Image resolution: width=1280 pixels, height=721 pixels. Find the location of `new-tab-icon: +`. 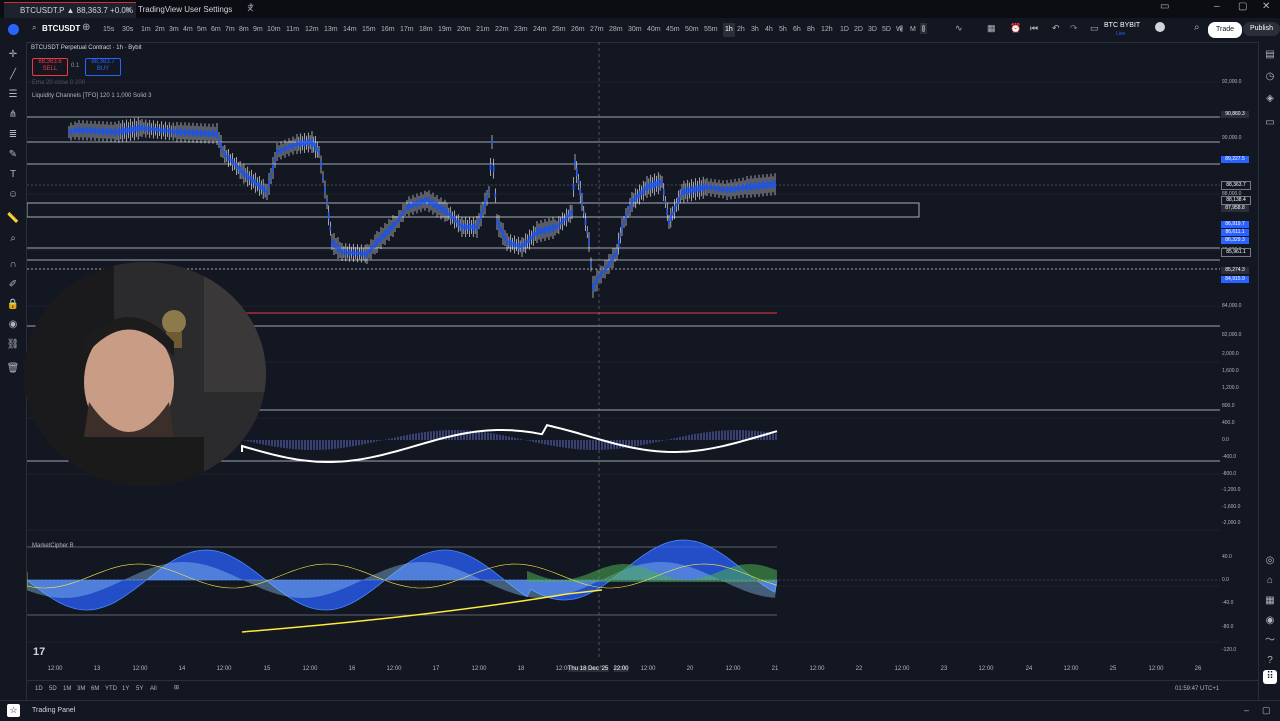

new-tab-icon: + is located at coordinates (251, 6).